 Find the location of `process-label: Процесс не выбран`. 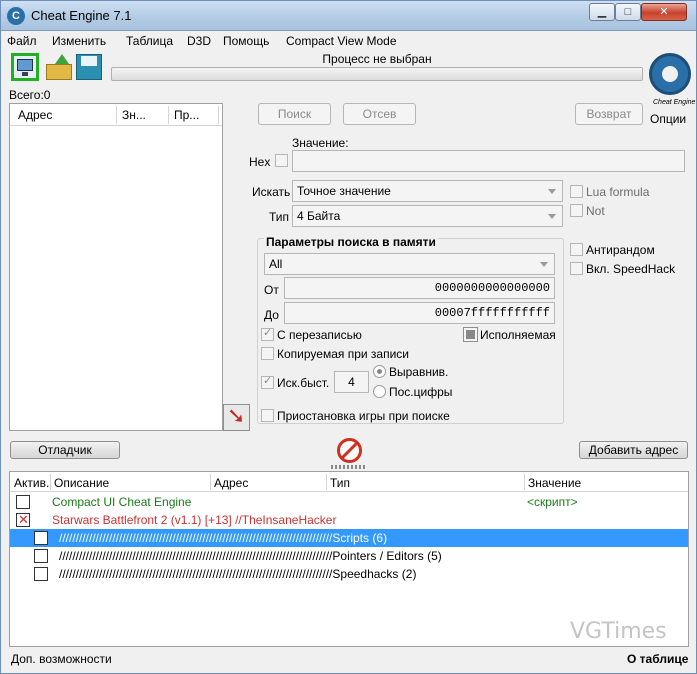

process-label: Процесс не выбран is located at coordinates (377, 59).